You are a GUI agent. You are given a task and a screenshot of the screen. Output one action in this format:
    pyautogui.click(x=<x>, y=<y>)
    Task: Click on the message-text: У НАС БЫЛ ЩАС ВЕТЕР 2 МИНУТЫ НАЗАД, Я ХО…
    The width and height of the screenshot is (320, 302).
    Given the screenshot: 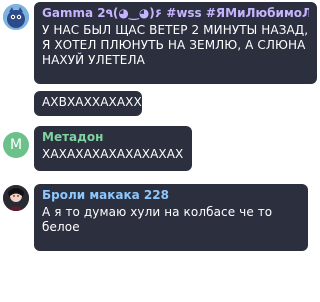 What is the action you would take?
    pyautogui.click(x=177, y=45)
    